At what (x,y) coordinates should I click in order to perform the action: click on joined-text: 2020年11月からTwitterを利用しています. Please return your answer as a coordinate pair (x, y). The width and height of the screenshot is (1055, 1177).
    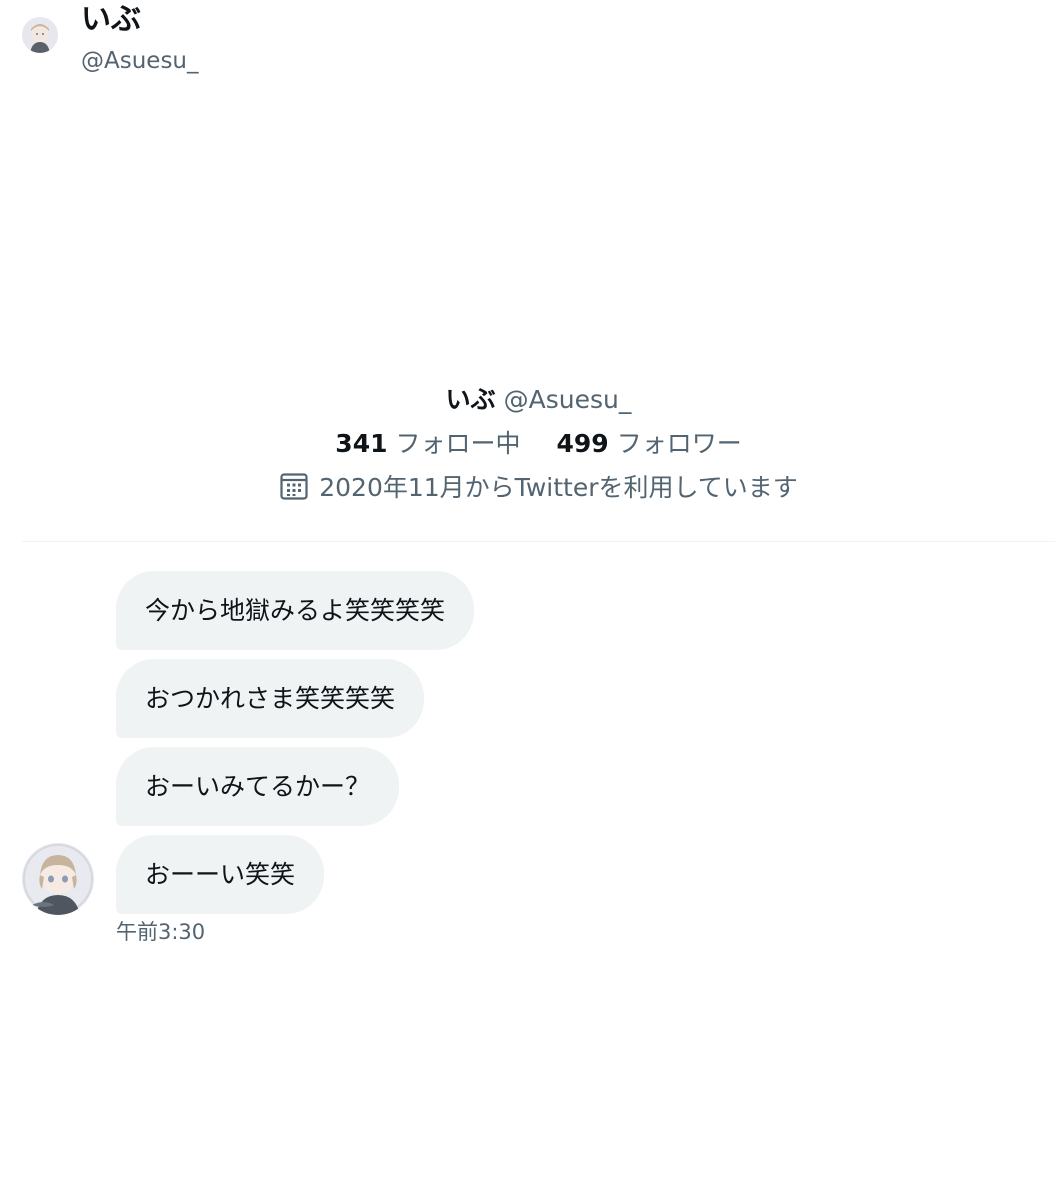
    Looking at the image, I should click on (558, 487).